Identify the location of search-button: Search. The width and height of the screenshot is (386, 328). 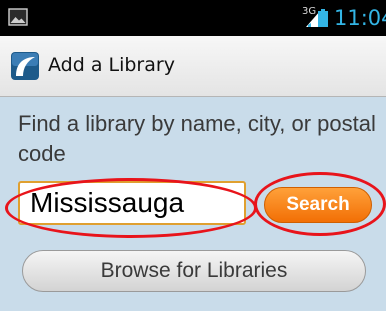
(318, 205).